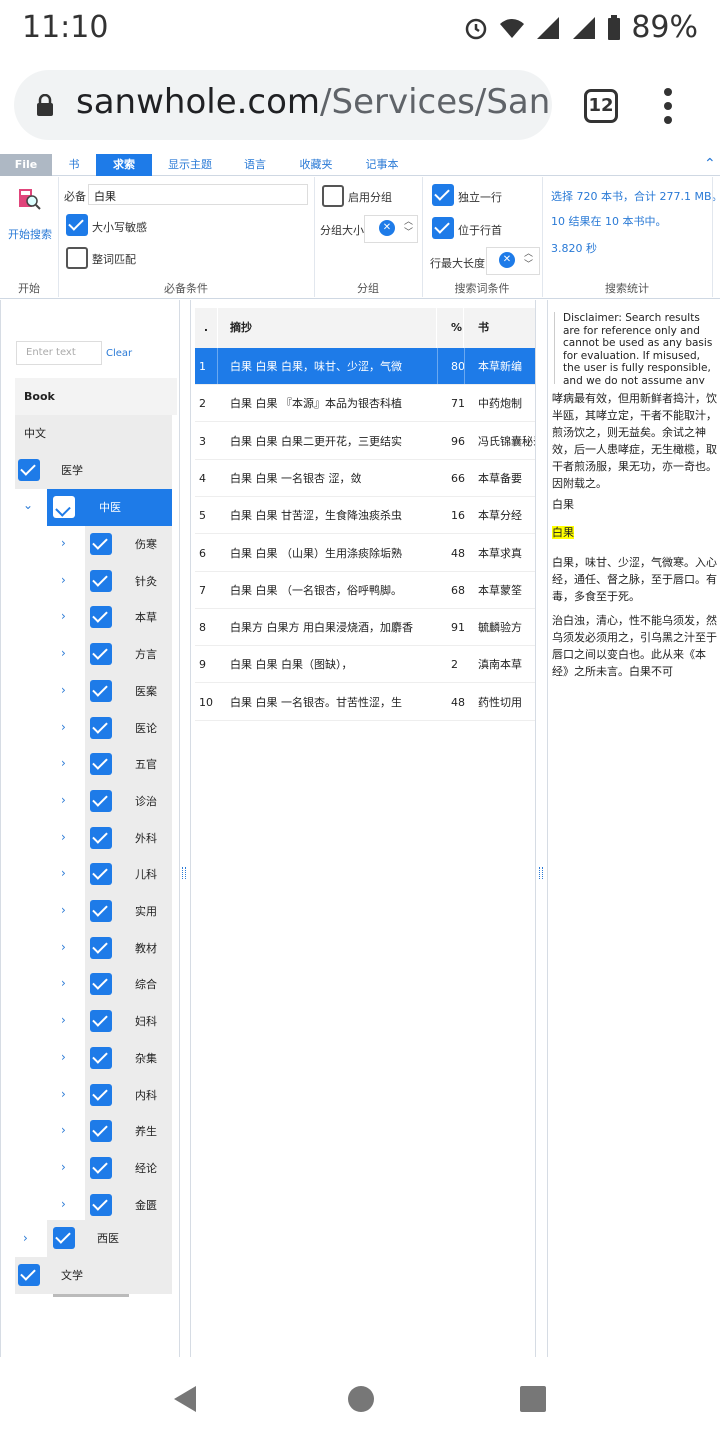 Image resolution: width=720 pixels, height=1440 pixels. I want to click on tree-node-child: 针灸, so click(128, 581).